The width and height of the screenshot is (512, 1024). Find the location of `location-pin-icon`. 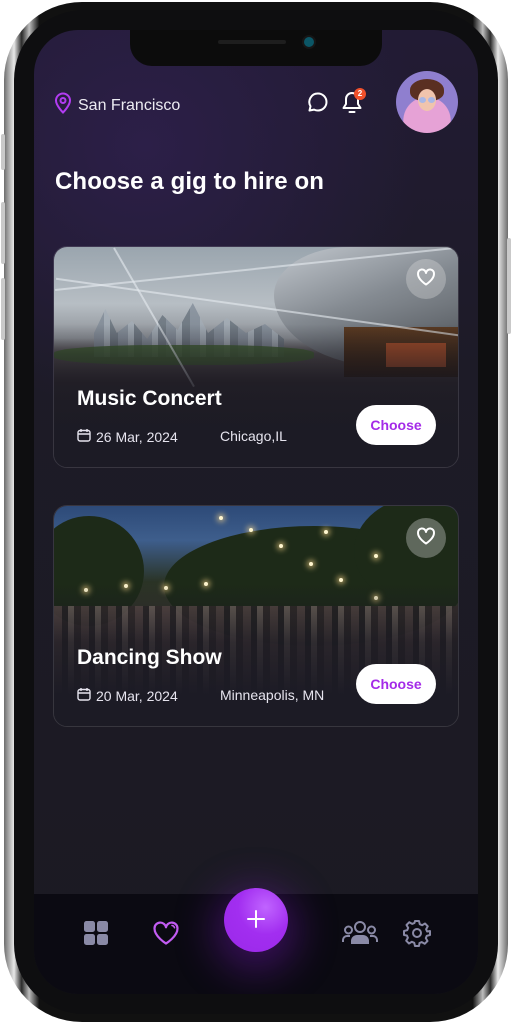

location-pin-icon is located at coordinates (63, 105).